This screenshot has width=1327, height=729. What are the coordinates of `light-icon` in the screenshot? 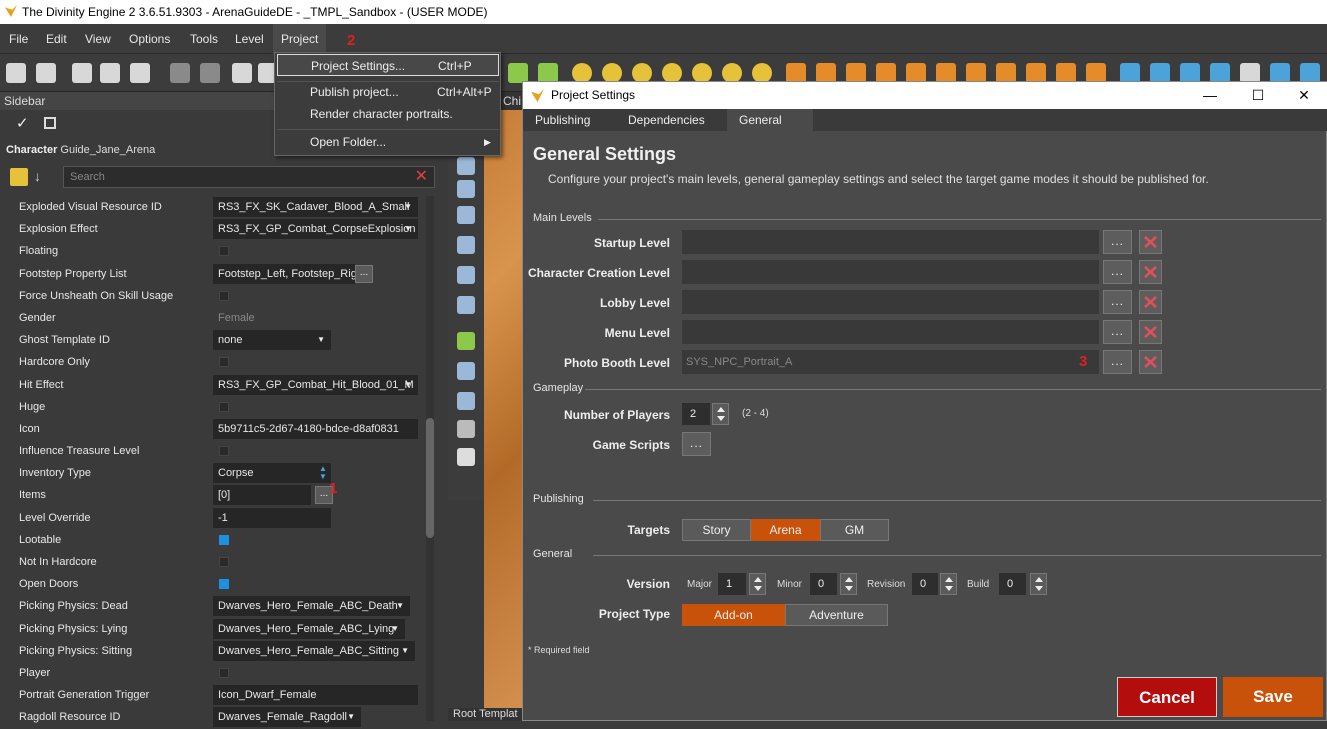 It's located at (582, 73).